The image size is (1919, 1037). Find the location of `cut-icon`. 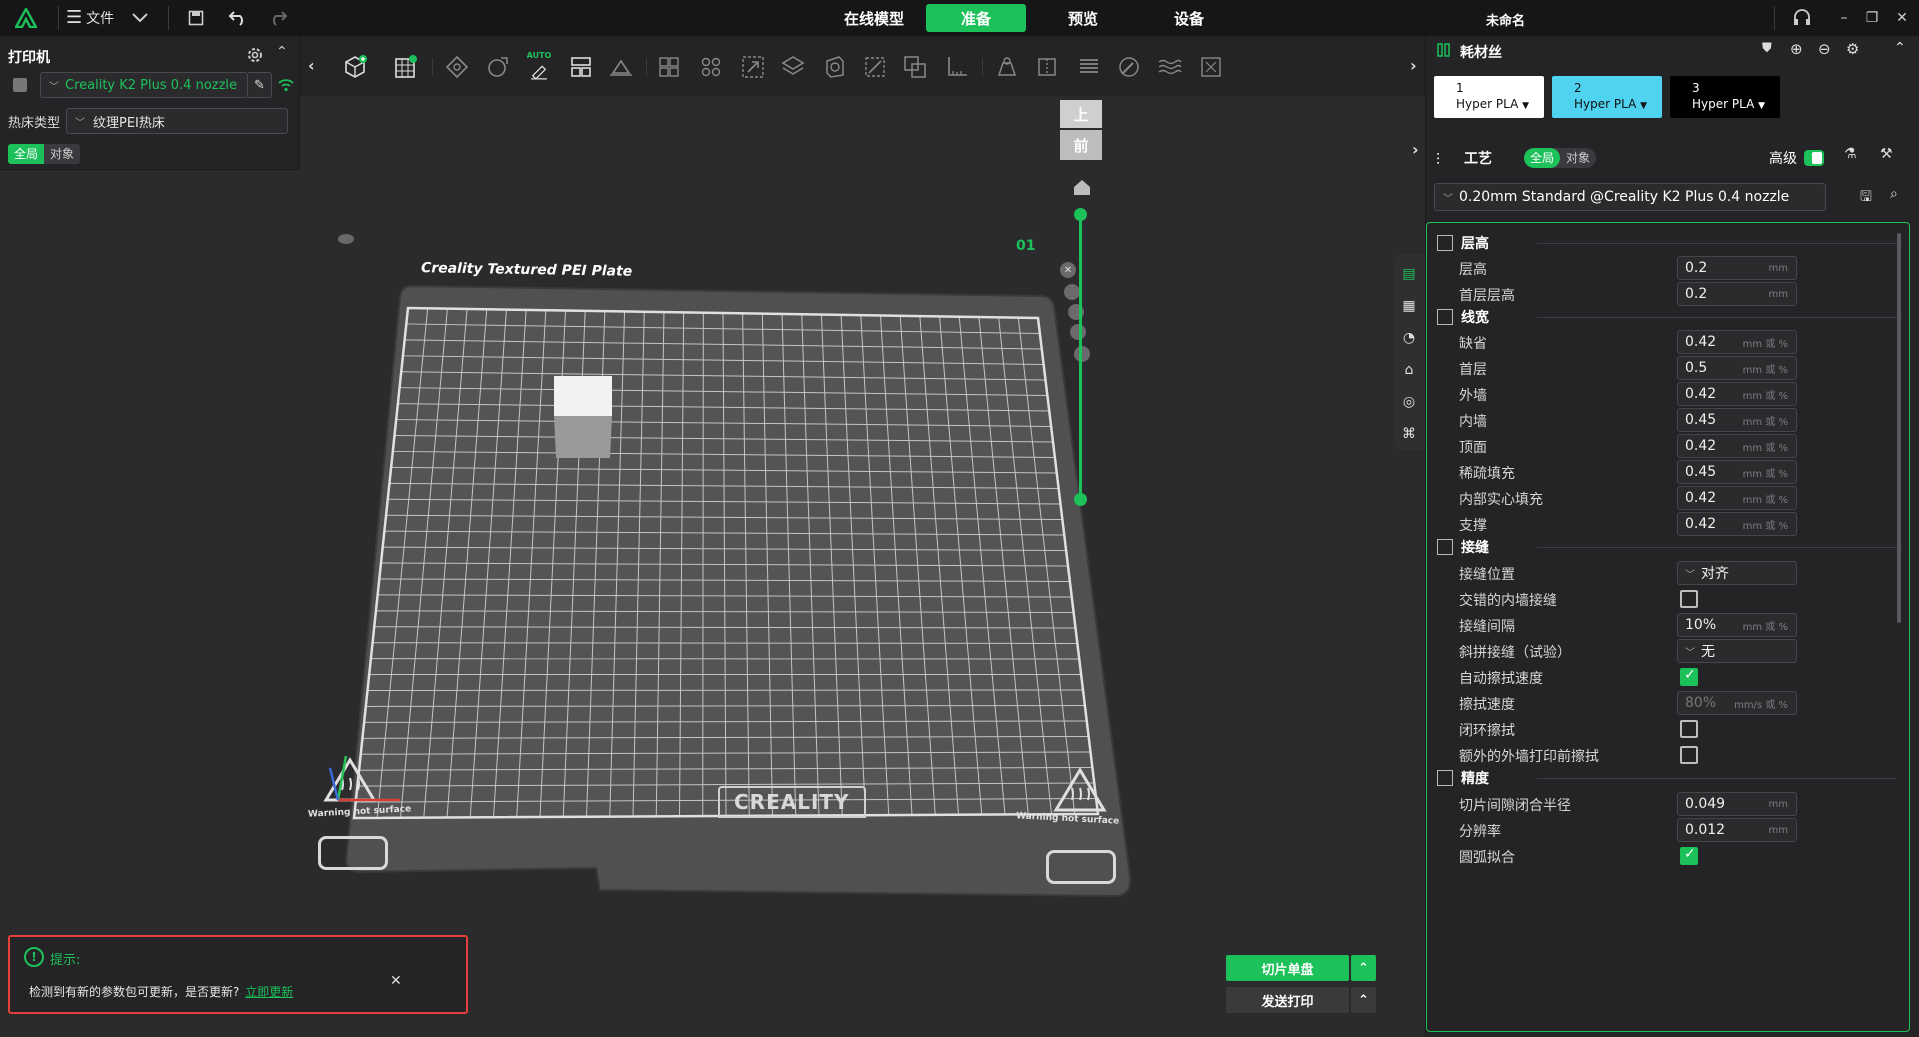

cut-icon is located at coordinates (793, 67).